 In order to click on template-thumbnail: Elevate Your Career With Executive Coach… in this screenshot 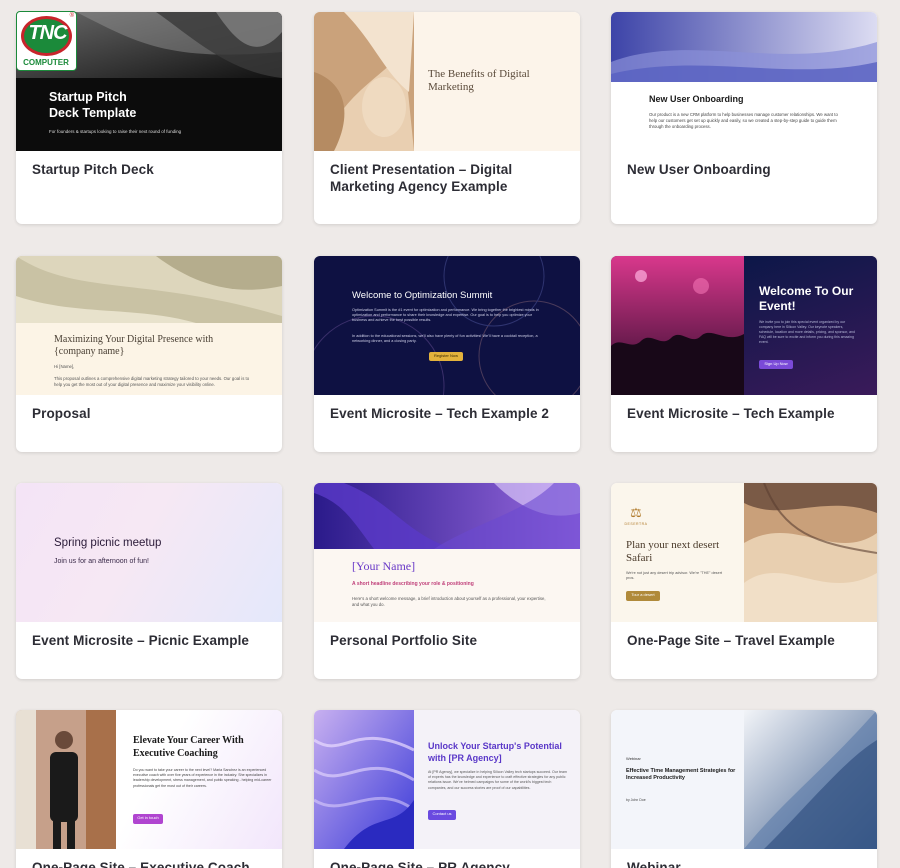, I will do `click(149, 779)`.